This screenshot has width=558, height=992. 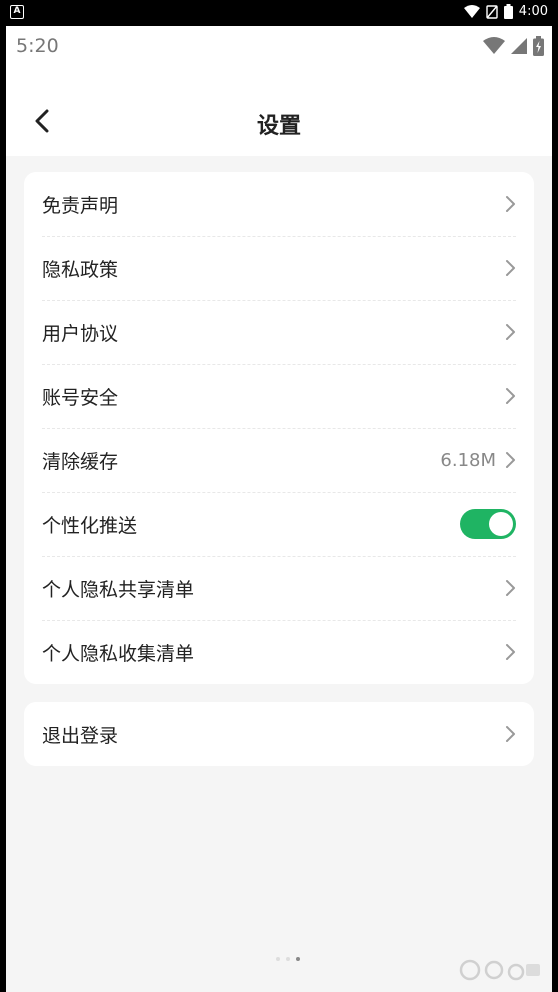 I want to click on app-notification-icon: A, so click(x=17, y=12).